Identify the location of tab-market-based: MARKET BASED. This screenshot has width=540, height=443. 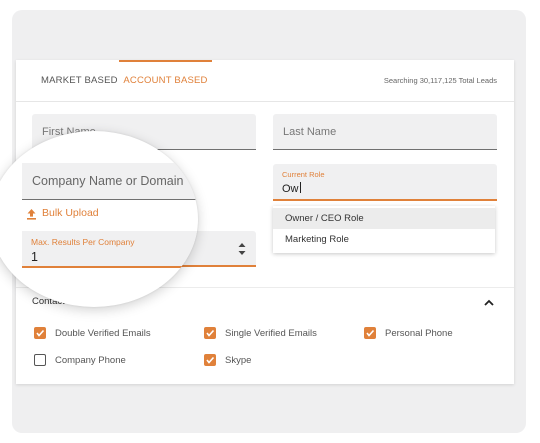
(79, 81).